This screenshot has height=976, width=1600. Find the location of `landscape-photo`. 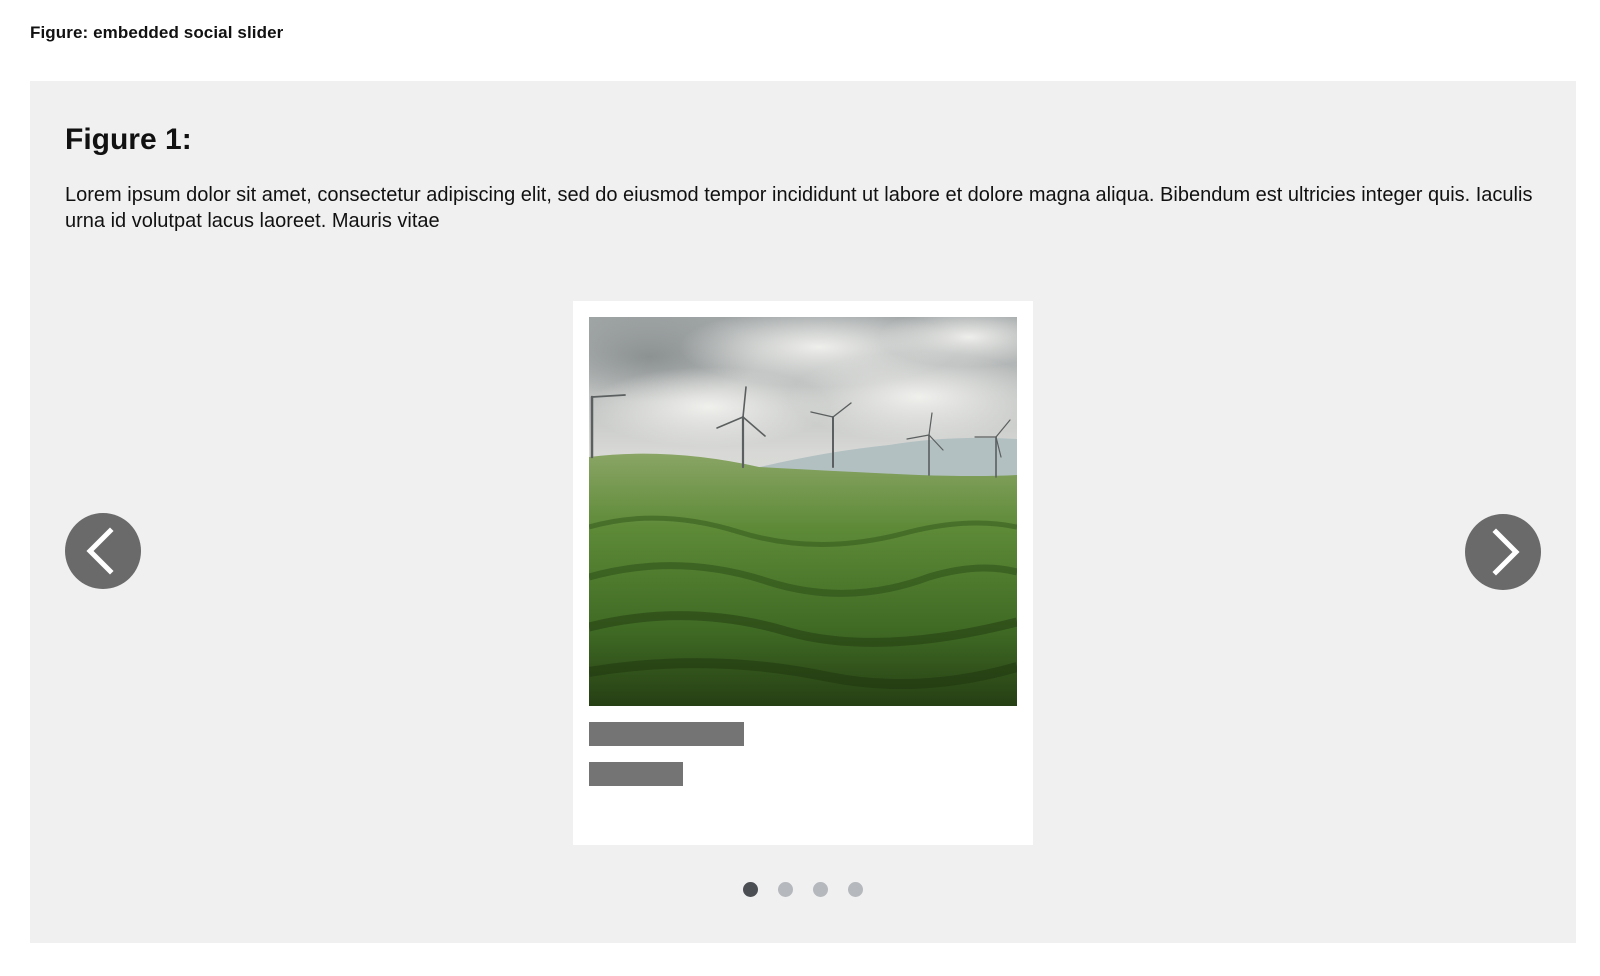

landscape-photo is located at coordinates (803, 511).